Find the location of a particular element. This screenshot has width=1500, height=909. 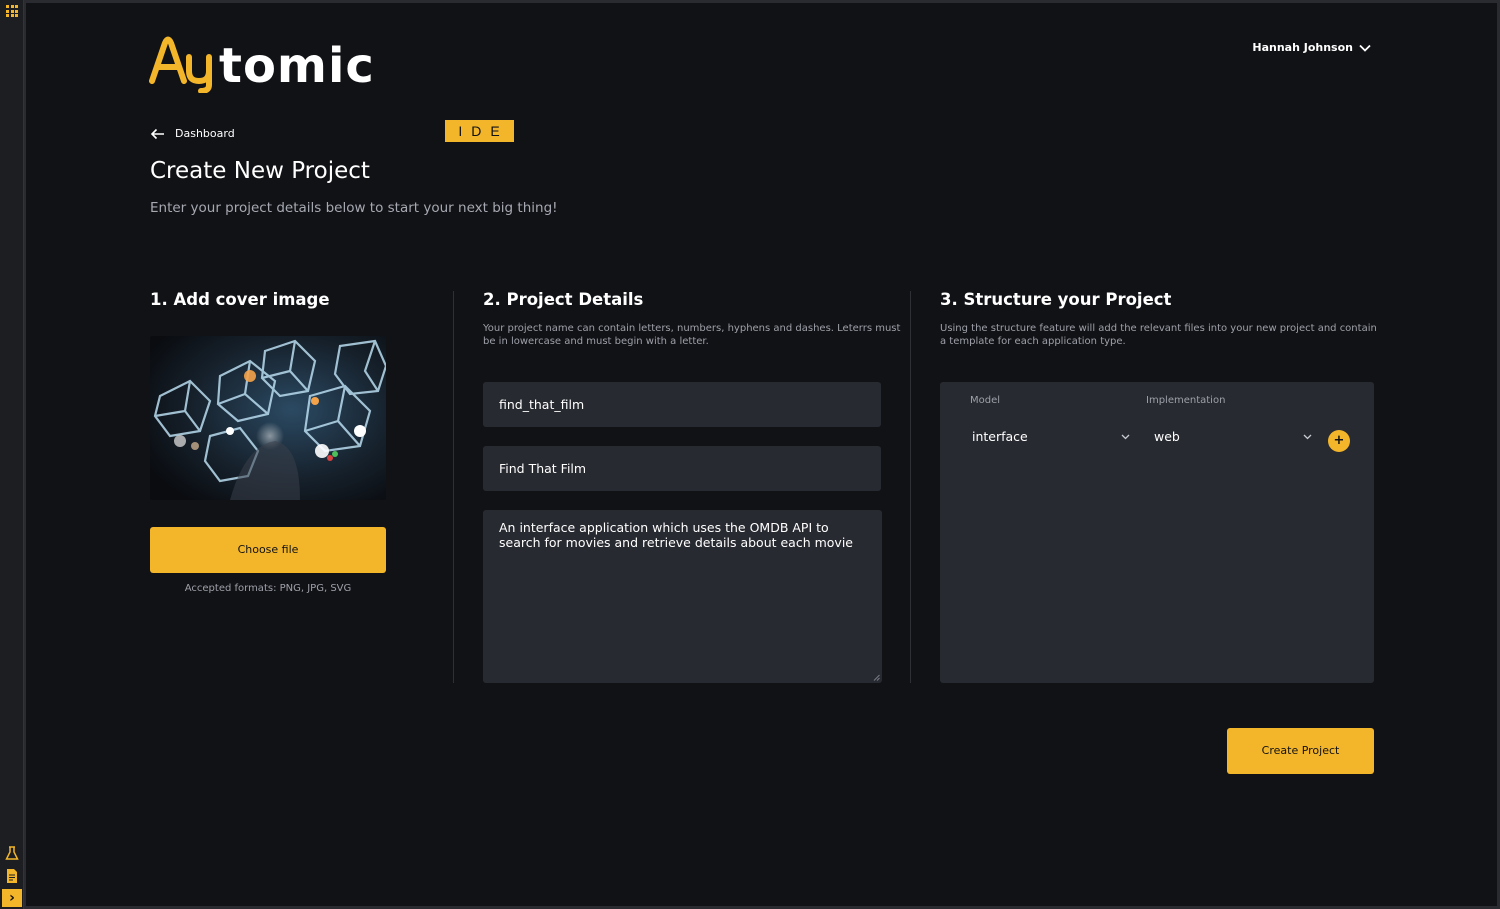

back-to-dashboard-link: Dashboard is located at coordinates (192, 133).